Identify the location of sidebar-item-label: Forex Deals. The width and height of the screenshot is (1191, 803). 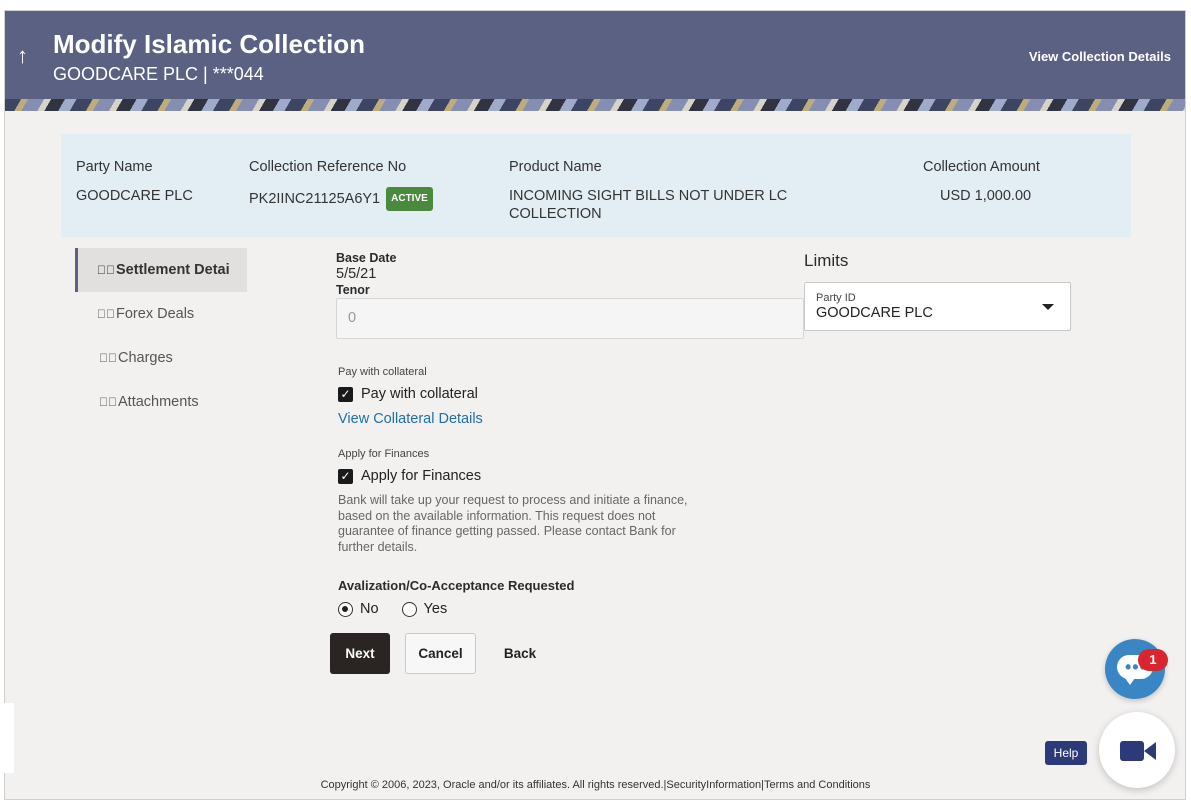
(155, 314).